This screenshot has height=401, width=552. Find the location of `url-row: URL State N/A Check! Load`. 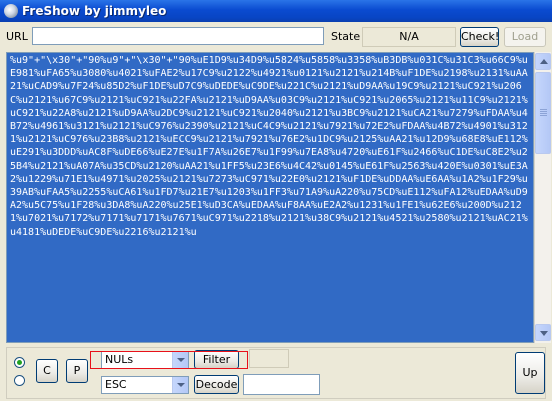

url-row: URL State N/A Check! Load is located at coordinates (276, 38).